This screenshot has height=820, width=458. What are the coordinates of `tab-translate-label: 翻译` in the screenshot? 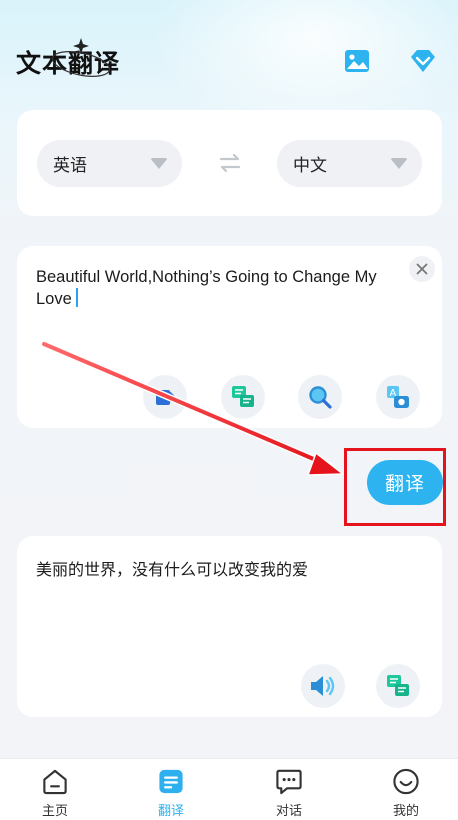 It's located at (170, 811).